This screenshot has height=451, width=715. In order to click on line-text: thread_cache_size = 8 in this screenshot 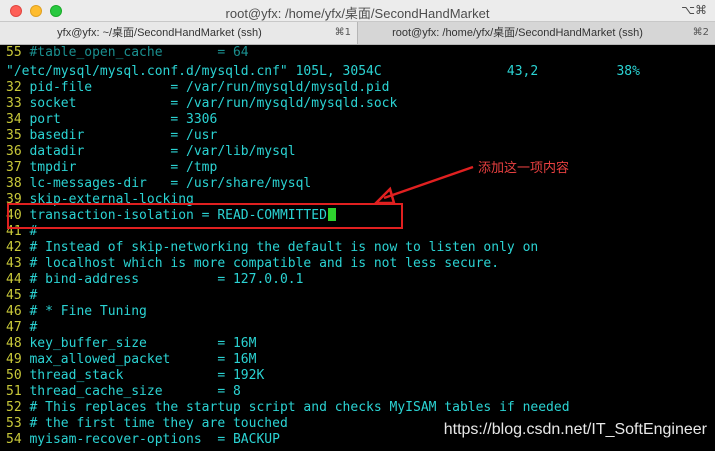, I will do `click(135, 391)`.